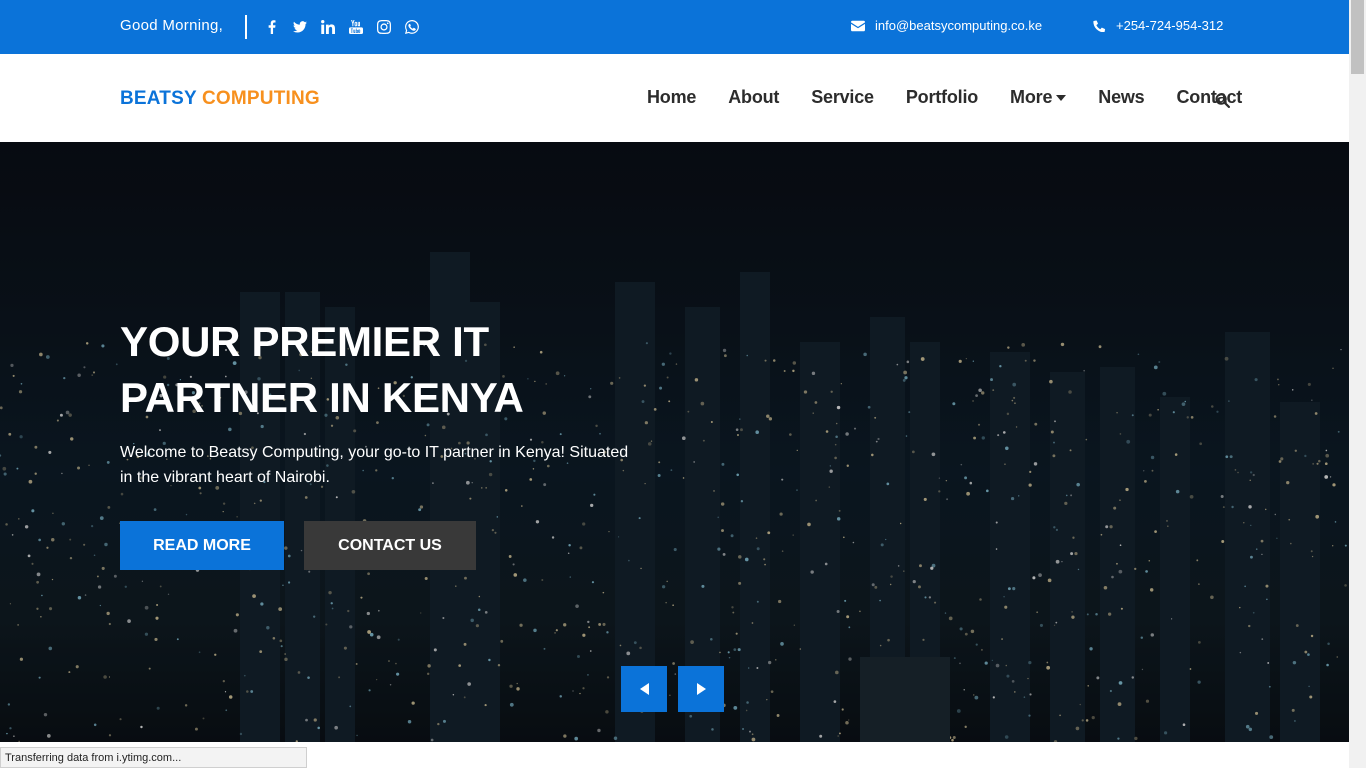 The image size is (1366, 768). I want to click on nav-home: Home, so click(671, 97).